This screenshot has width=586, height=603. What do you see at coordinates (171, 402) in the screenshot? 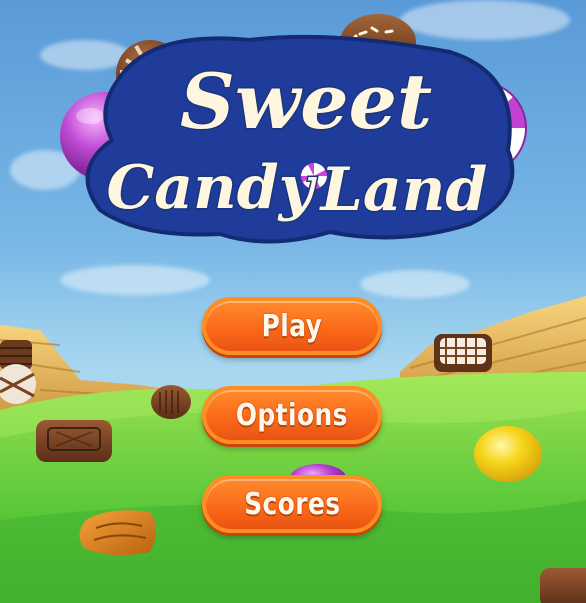
I see `choco-button-candy` at bounding box center [171, 402].